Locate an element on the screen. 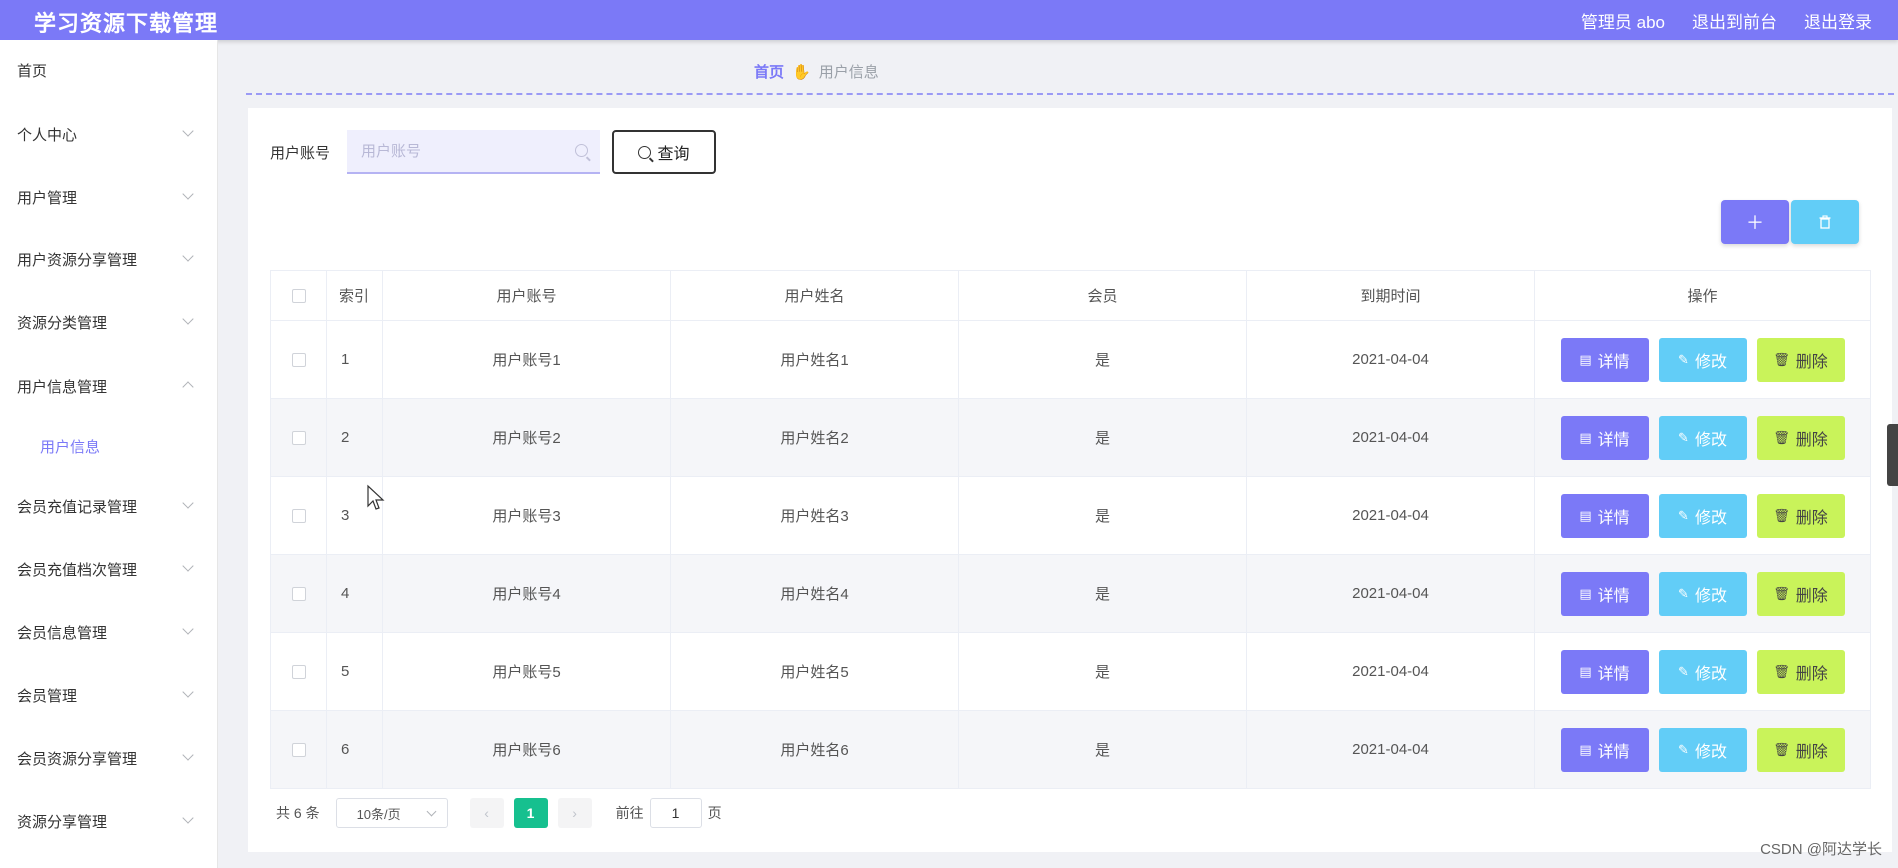 Image resolution: width=1898 pixels, height=868 pixels. cell-name: 用户姓名6 is located at coordinates (814, 749).